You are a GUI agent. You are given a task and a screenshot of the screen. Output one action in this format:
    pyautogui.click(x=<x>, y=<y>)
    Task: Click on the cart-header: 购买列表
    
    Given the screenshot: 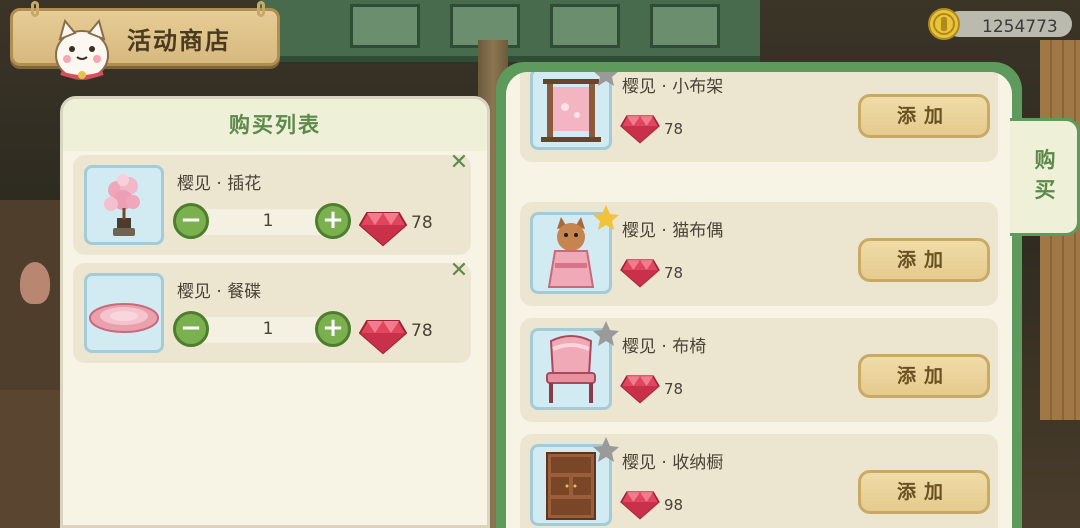 What is the action you would take?
    pyautogui.click(x=275, y=125)
    